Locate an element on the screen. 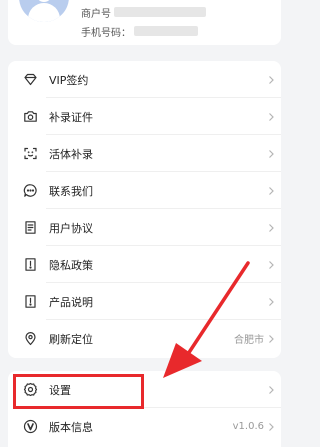 This screenshot has width=320, height=447. menu-item-label: 活体补录 is located at coordinates (71, 154).